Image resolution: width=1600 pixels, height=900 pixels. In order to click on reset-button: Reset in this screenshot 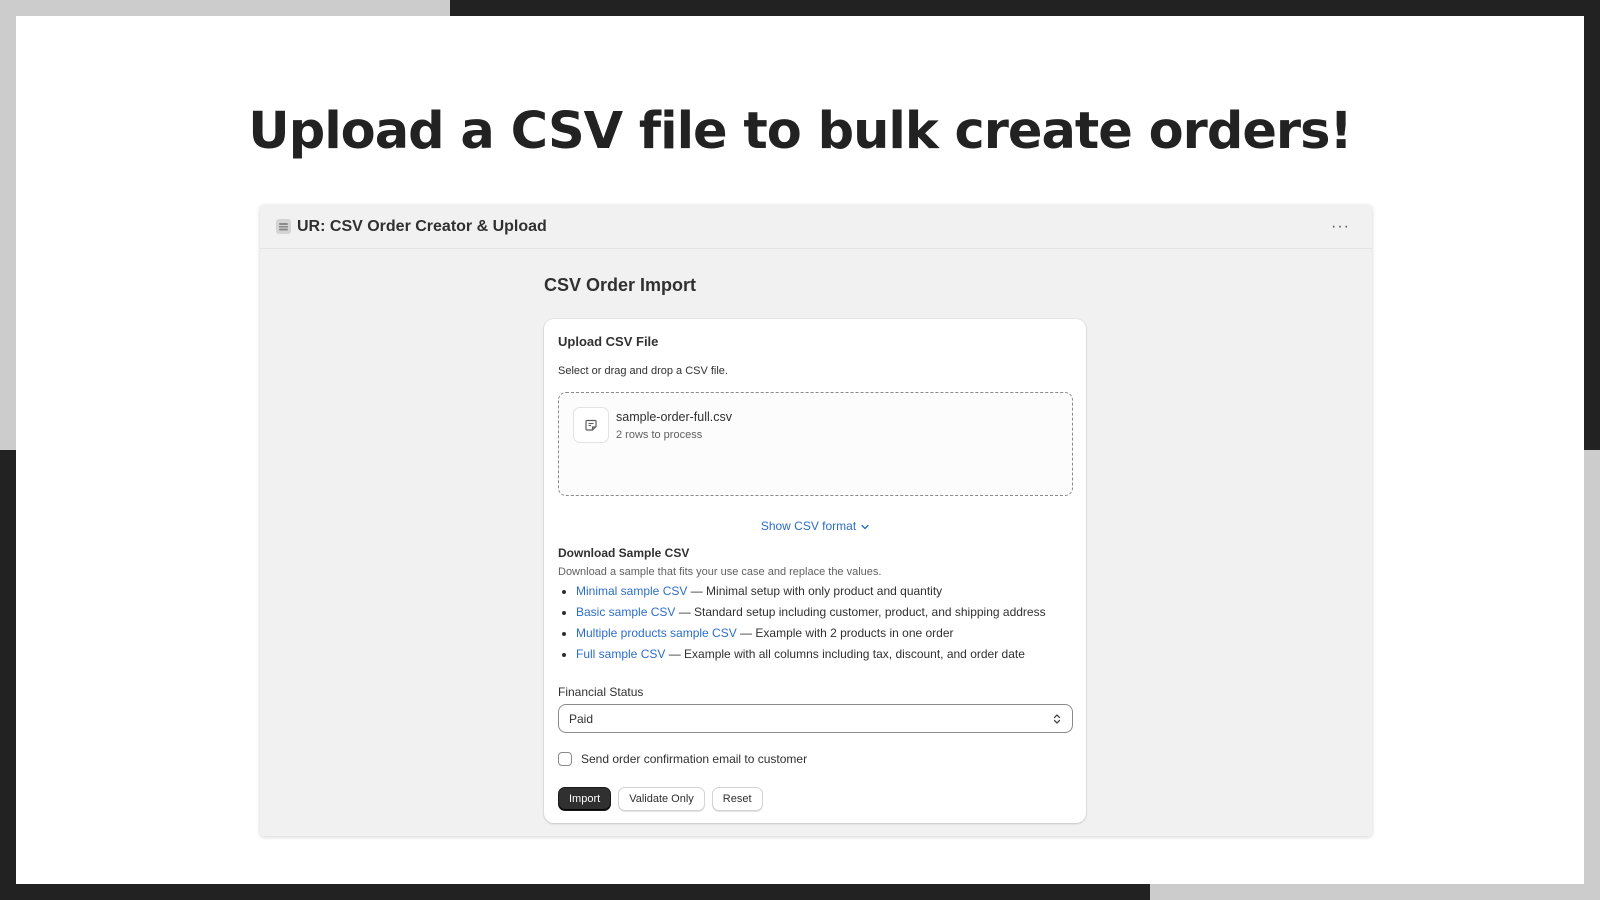, I will do `click(737, 799)`.